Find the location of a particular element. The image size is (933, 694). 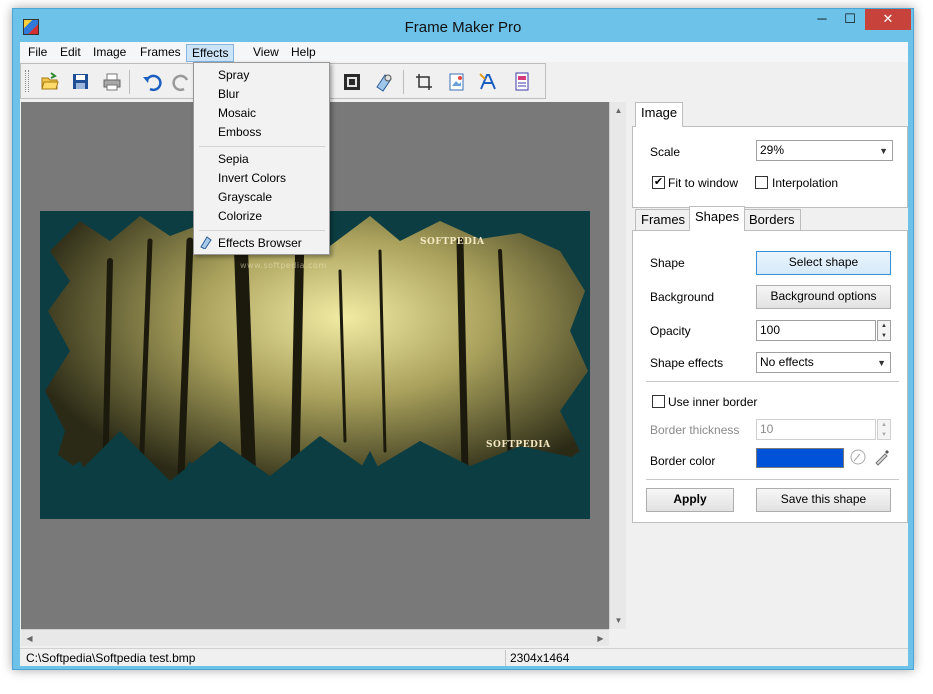

background-options-button: Background options is located at coordinates (823, 297).